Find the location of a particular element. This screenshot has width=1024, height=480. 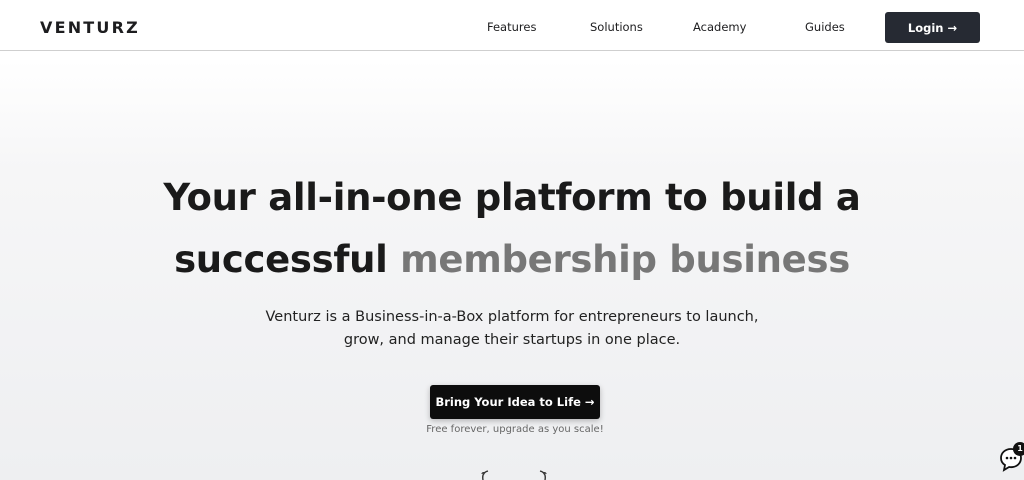

bring-idea-to-life-button: Bring Your Idea to Life → is located at coordinates (515, 402).